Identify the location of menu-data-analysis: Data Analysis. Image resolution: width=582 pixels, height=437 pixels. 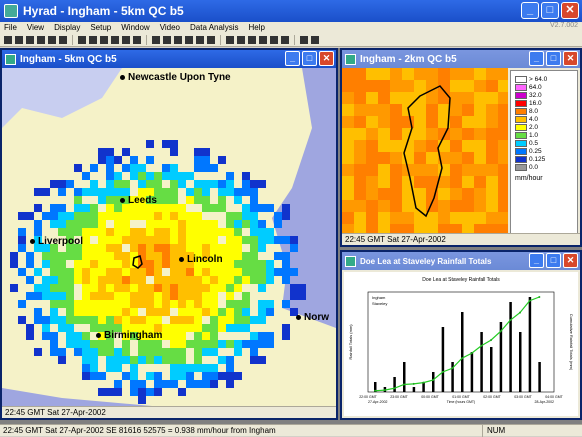
(214, 28).